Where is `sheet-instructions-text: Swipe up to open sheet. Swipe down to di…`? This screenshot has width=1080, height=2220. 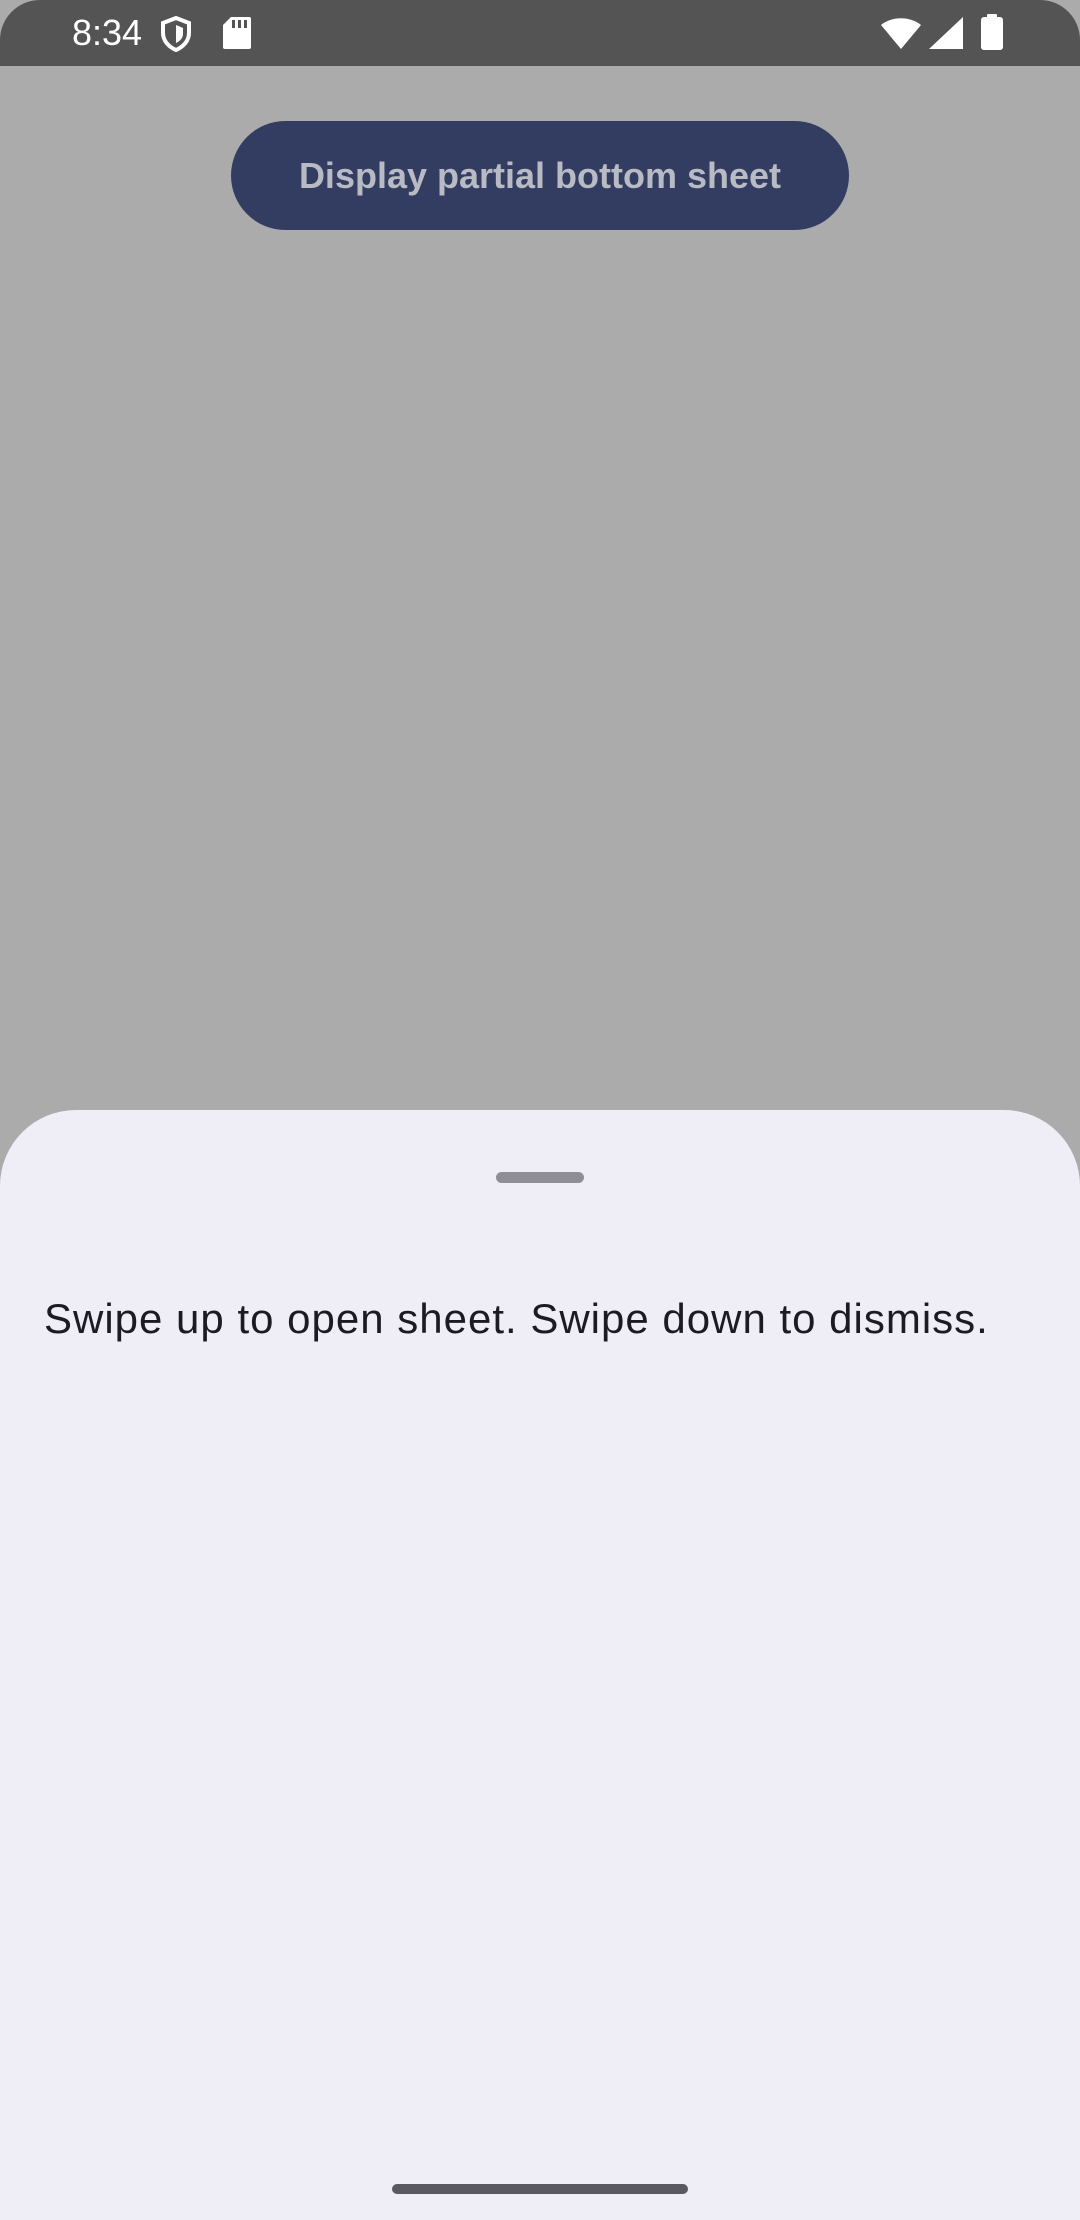 sheet-instructions-text: Swipe up to open sheet. Swipe down to di… is located at coordinates (516, 1318).